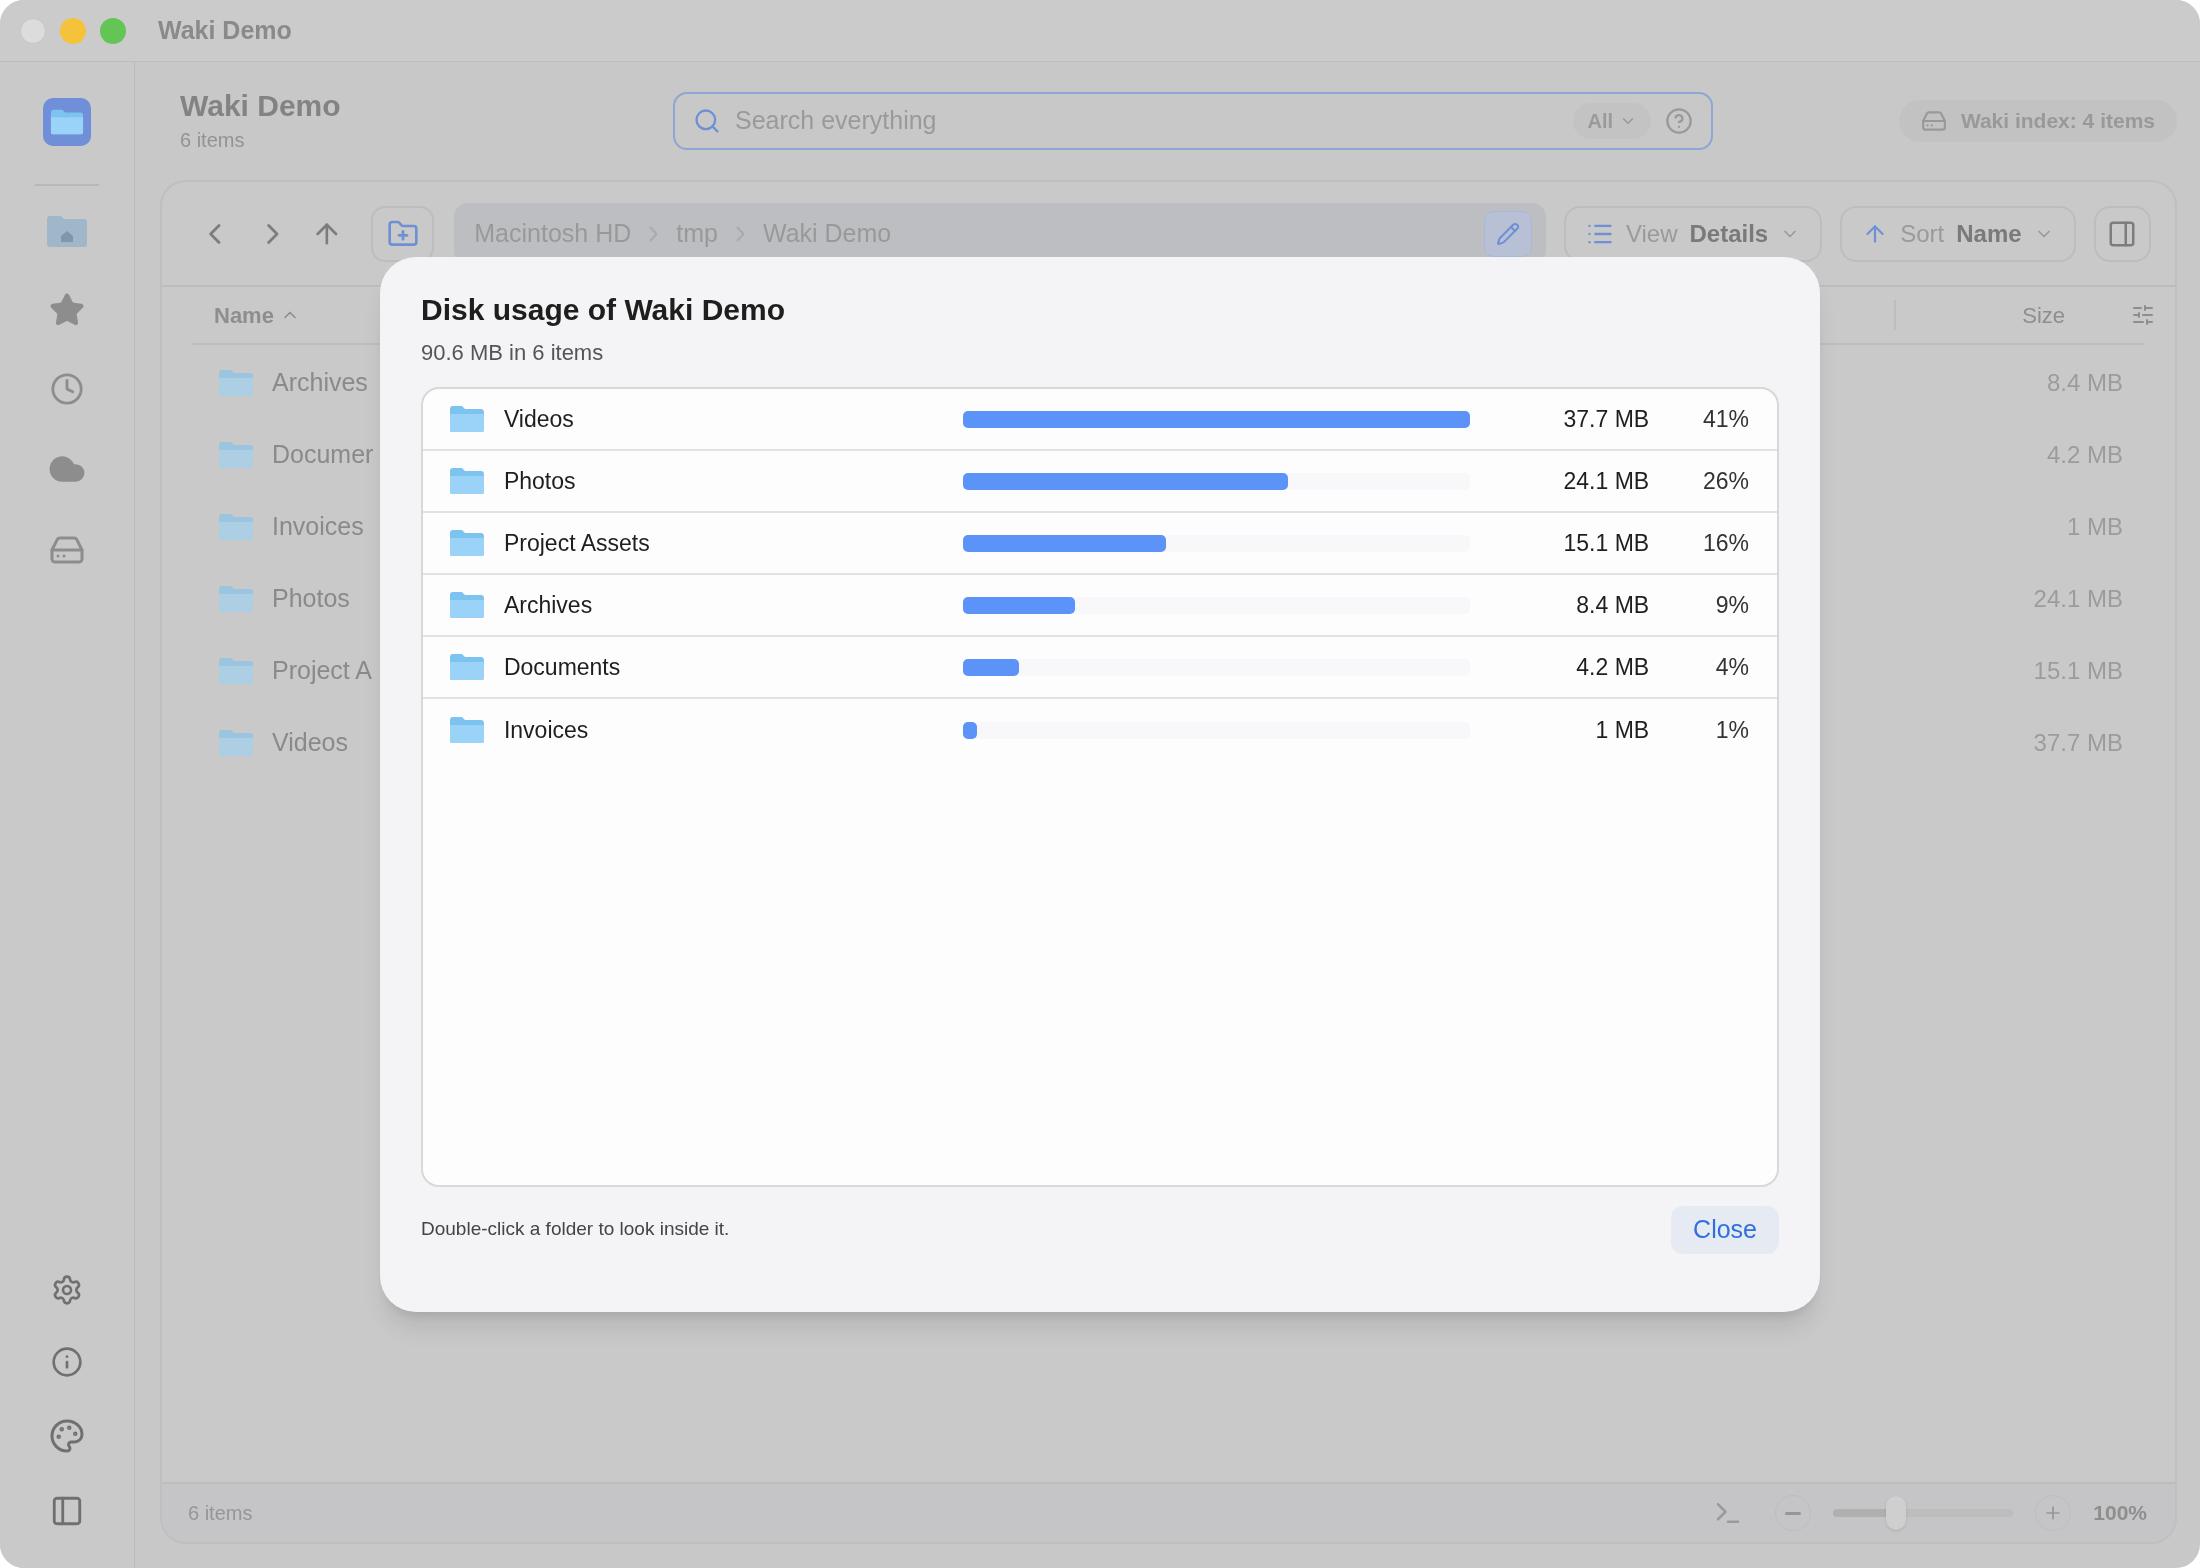 Image resolution: width=2200 pixels, height=1568 pixels. I want to click on file-name: Photos, so click(311, 599).